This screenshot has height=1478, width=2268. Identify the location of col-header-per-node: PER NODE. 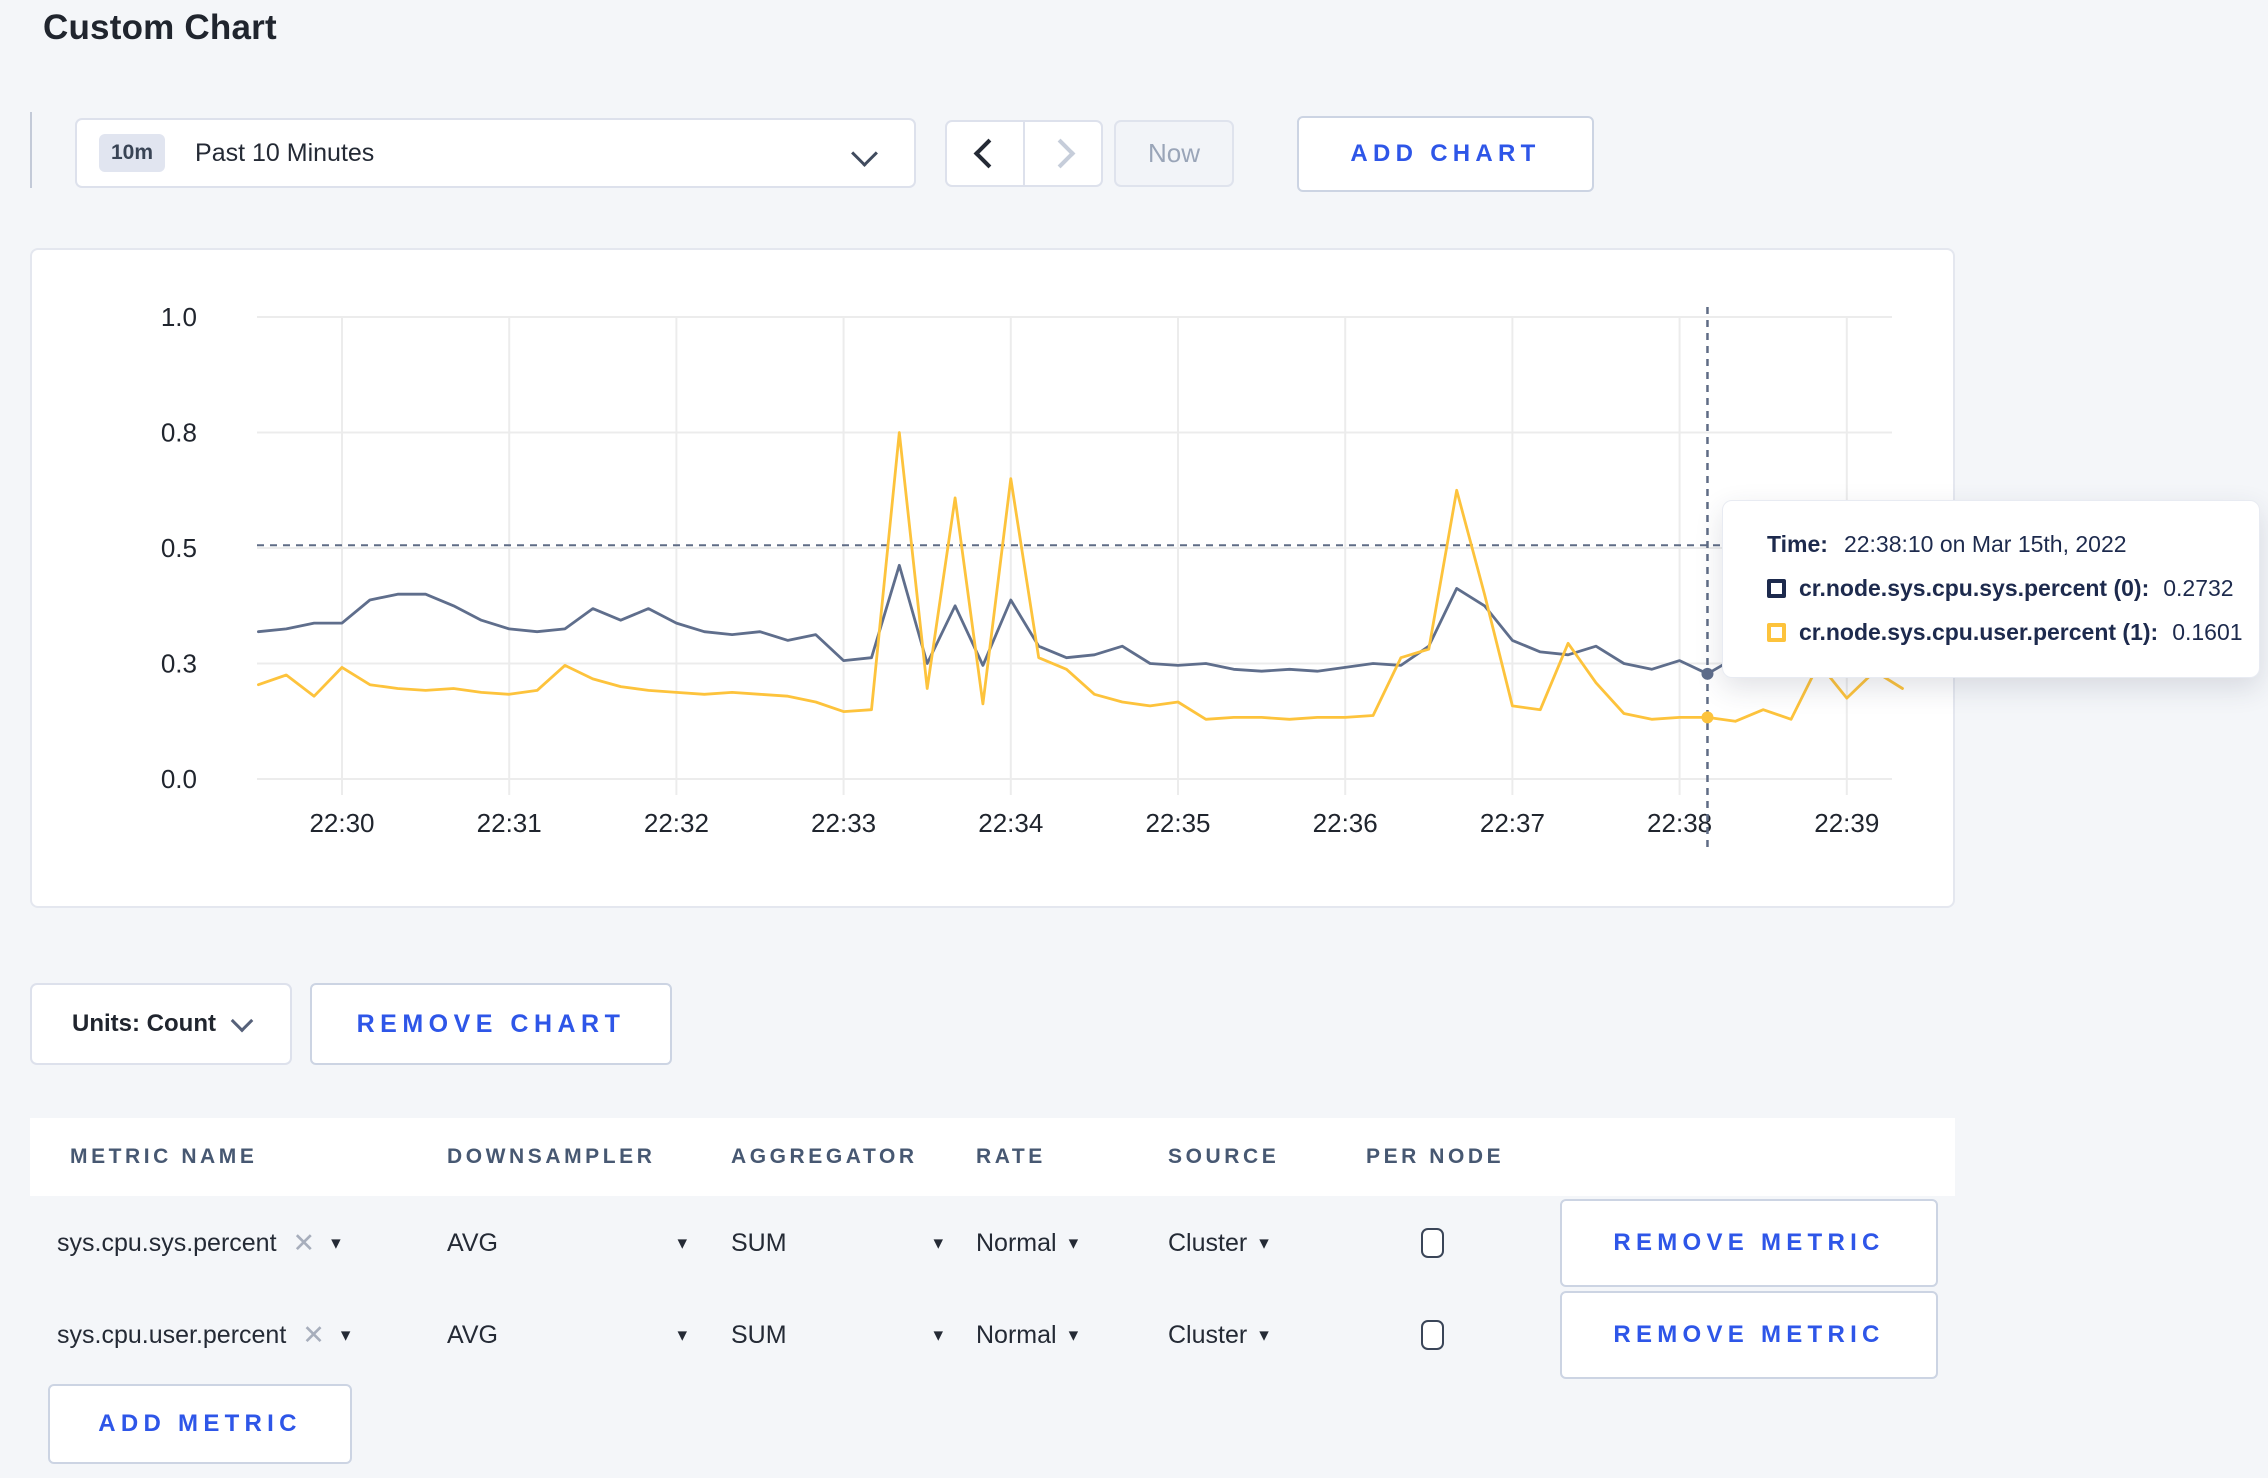
(1435, 1156).